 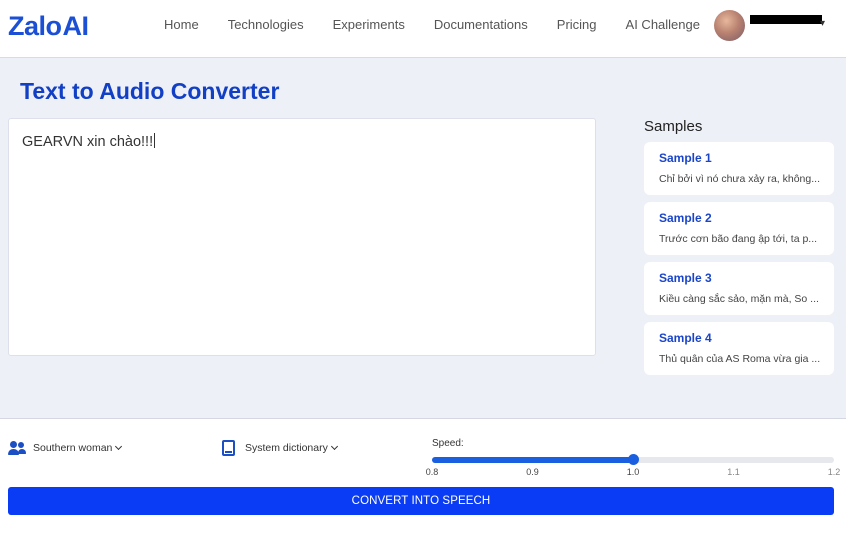 I want to click on voice-select-label: Southern woman, so click(x=73, y=448).